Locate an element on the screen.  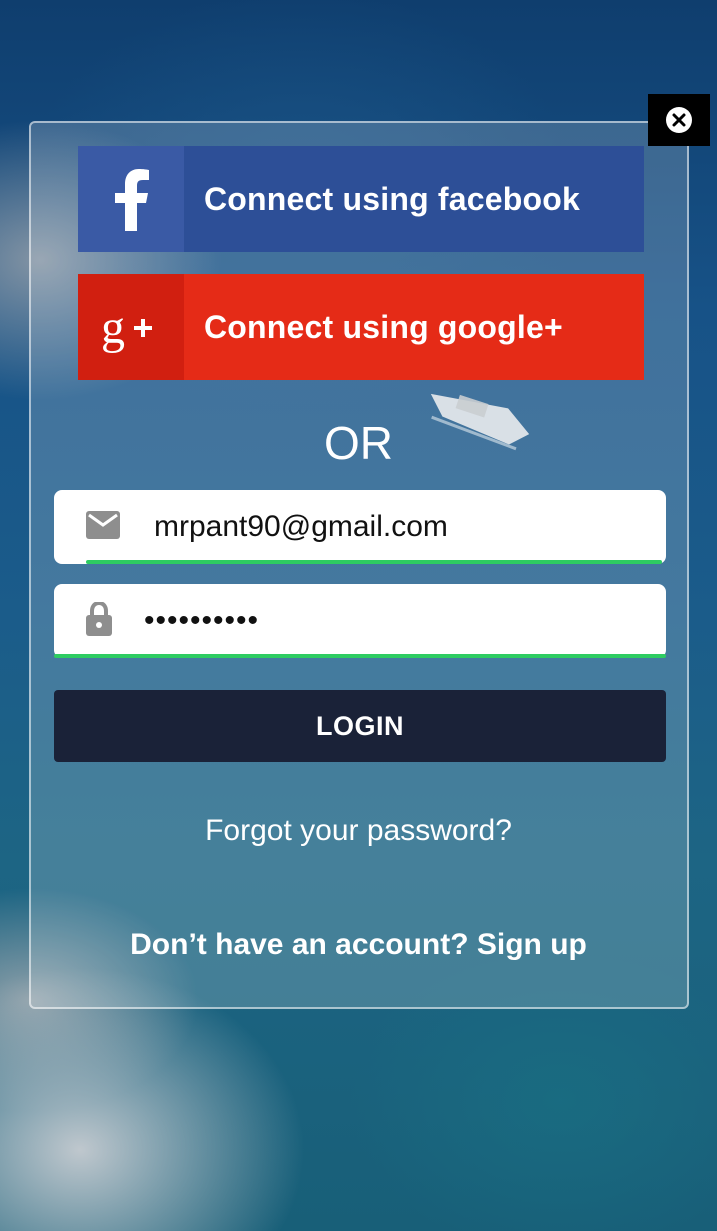
lock-icon is located at coordinates (99, 619).